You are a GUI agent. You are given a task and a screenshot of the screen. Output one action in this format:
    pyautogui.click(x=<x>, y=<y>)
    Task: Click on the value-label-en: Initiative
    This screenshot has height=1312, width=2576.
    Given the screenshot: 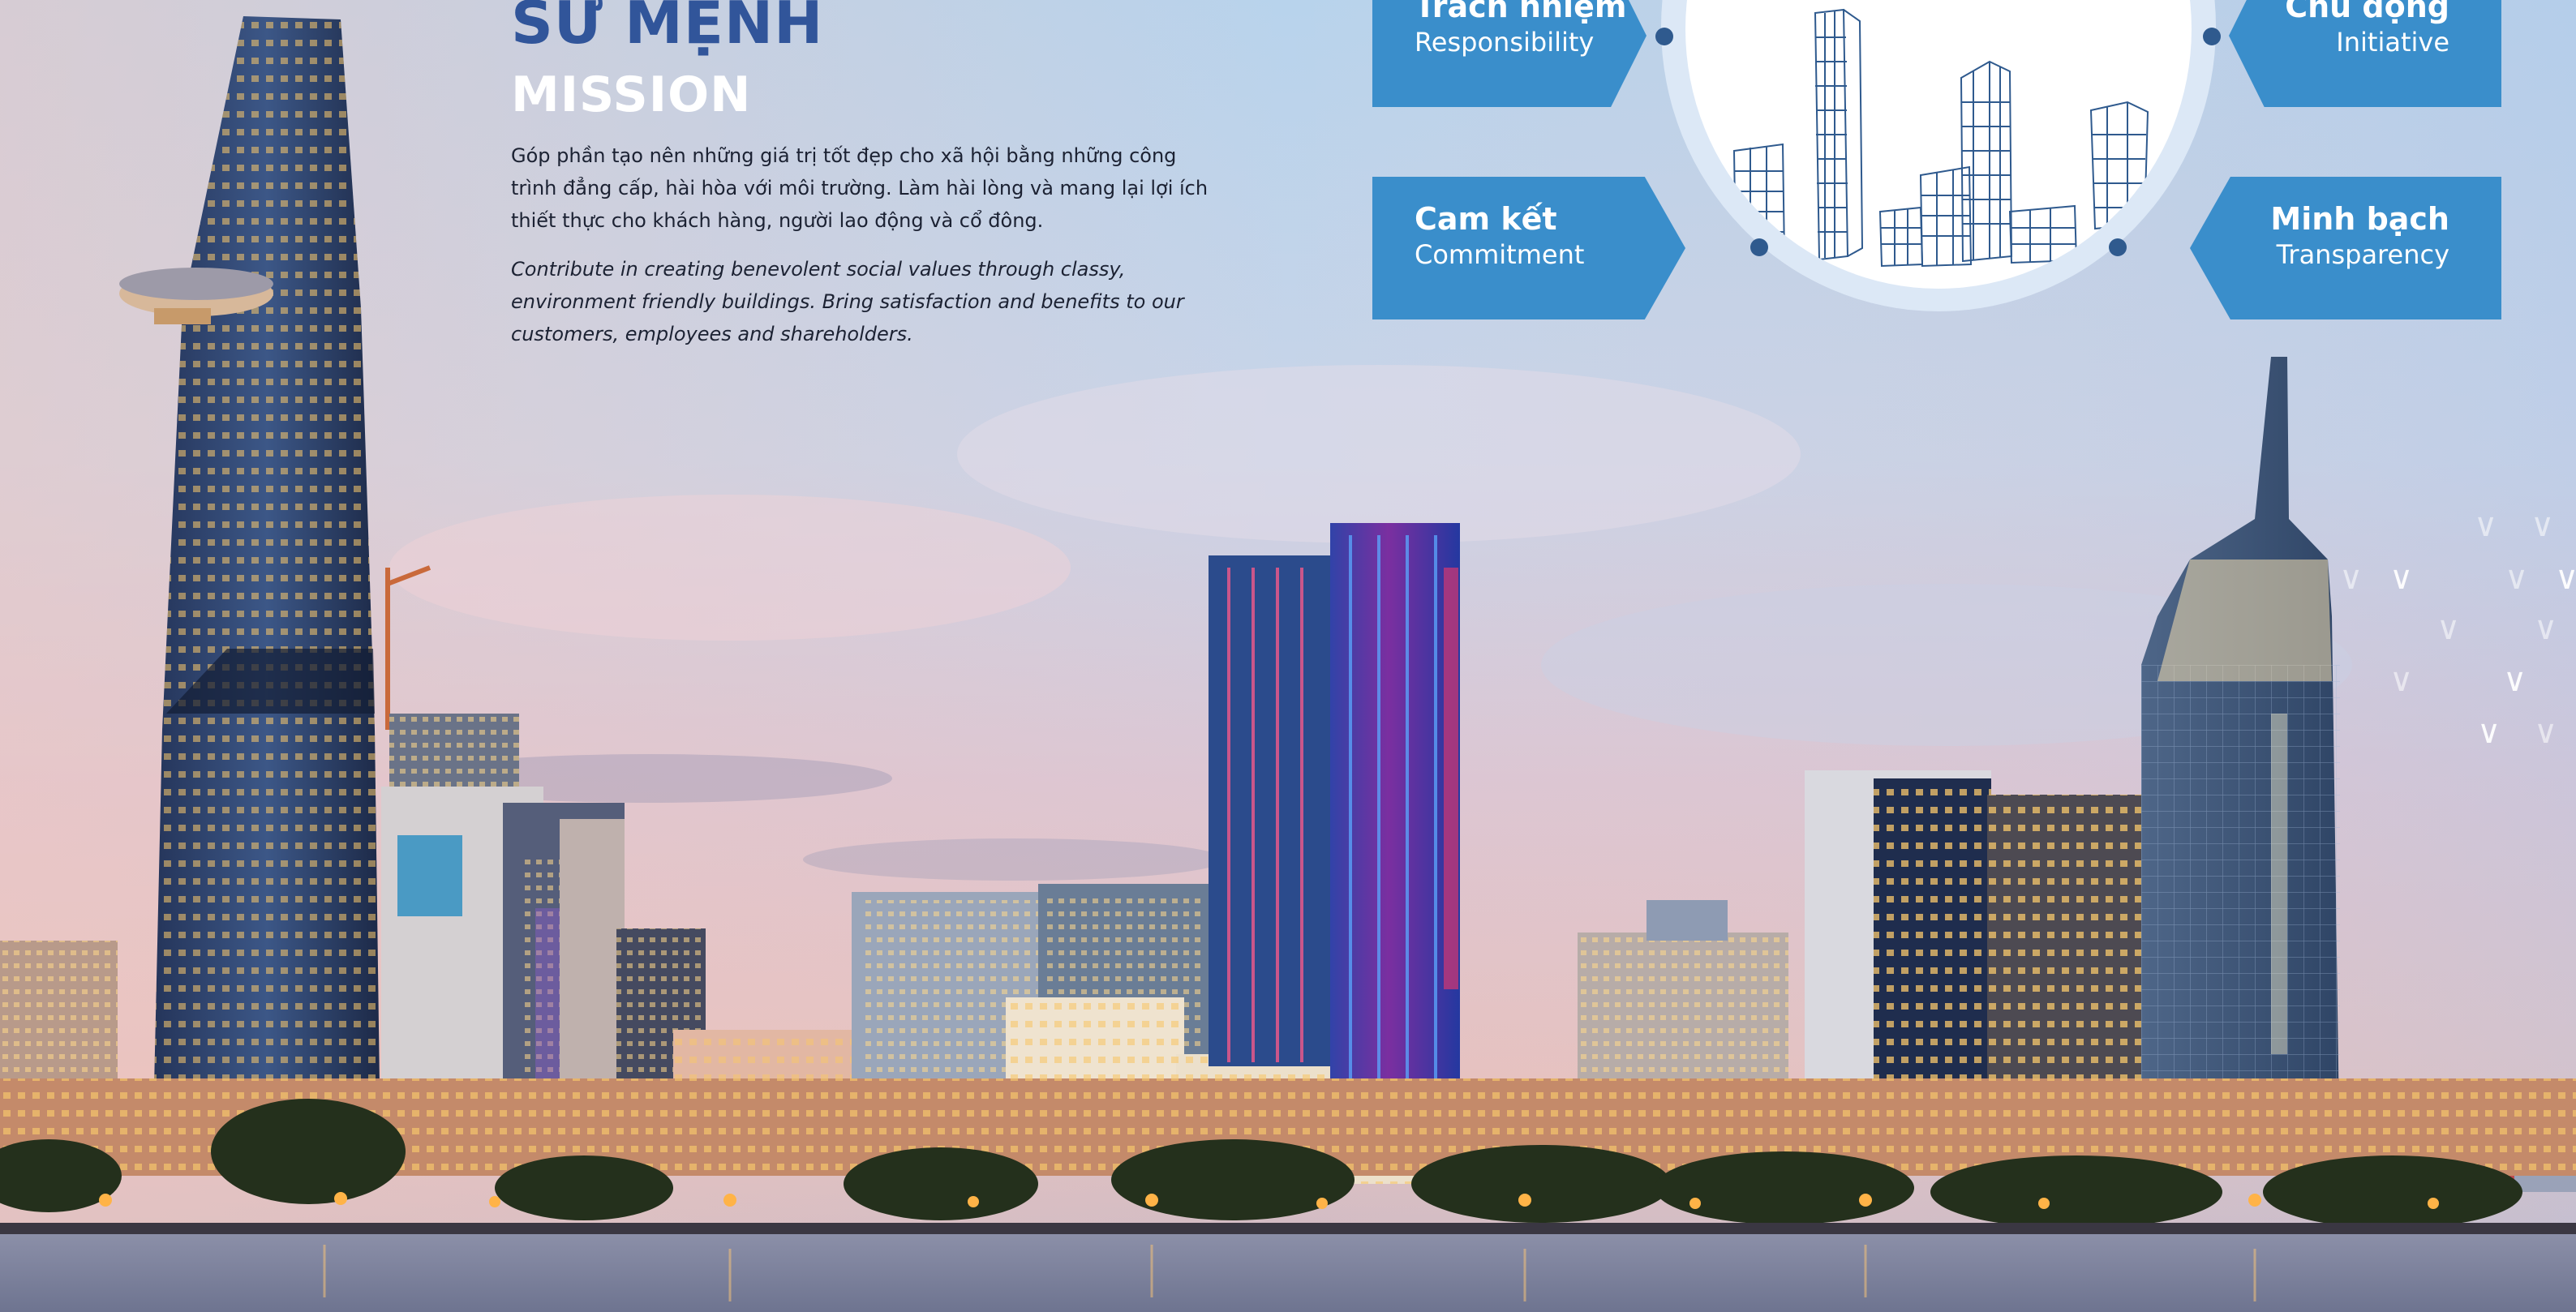 What is the action you would take?
    pyautogui.click(x=2392, y=42)
    